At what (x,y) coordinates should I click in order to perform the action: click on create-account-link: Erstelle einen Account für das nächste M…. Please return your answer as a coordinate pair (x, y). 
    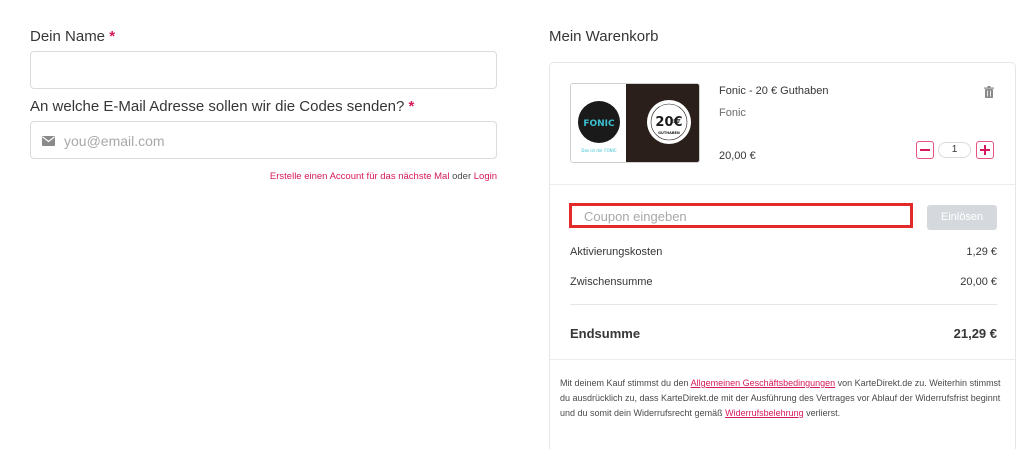
    Looking at the image, I should click on (360, 176).